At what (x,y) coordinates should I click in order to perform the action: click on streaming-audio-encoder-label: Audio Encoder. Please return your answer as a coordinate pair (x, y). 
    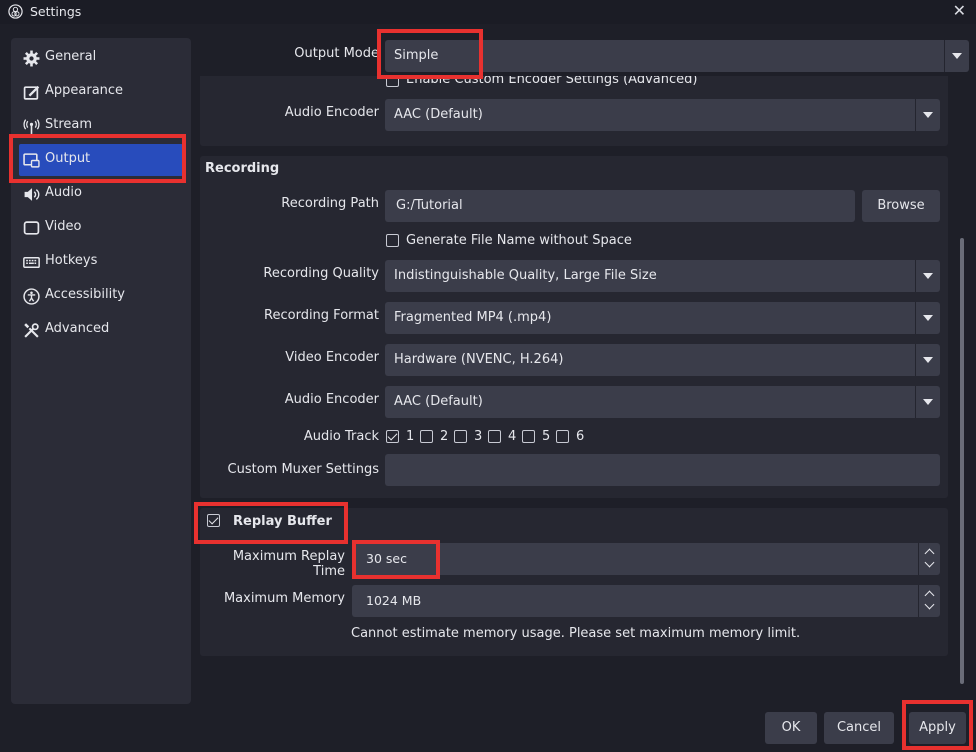
    Looking at the image, I should click on (331, 112).